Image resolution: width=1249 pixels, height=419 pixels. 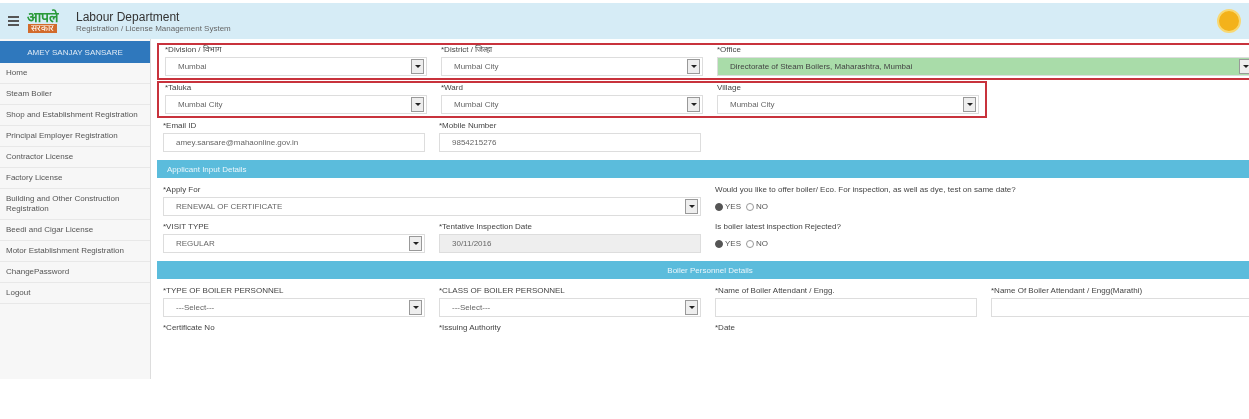 What do you see at coordinates (725, 328) in the screenshot?
I see `field-label: *Date` at bounding box center [725, 328].